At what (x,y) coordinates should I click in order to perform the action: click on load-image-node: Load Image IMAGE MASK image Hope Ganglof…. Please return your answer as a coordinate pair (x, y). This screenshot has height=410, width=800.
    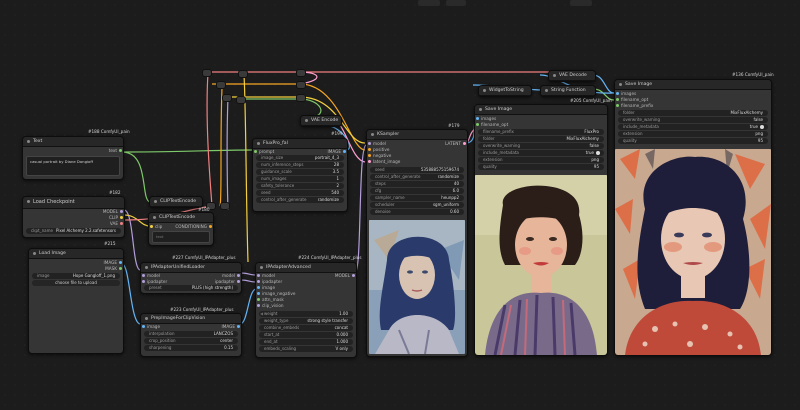
    Looking at the image, I should click on (76, 301).